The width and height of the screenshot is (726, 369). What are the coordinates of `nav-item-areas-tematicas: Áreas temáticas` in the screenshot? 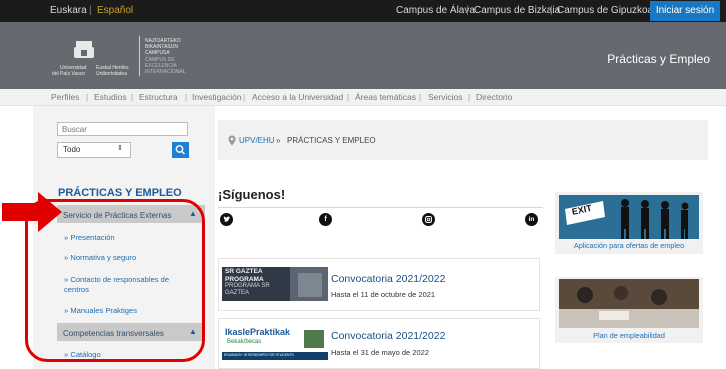 It's located at (385, 97).